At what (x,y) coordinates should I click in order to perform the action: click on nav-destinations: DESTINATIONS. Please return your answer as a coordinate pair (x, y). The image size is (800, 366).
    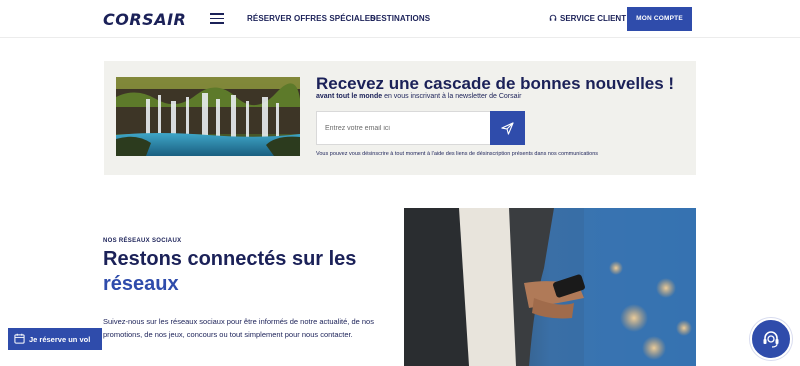
    Looking at the image, I should click on (400, 18).